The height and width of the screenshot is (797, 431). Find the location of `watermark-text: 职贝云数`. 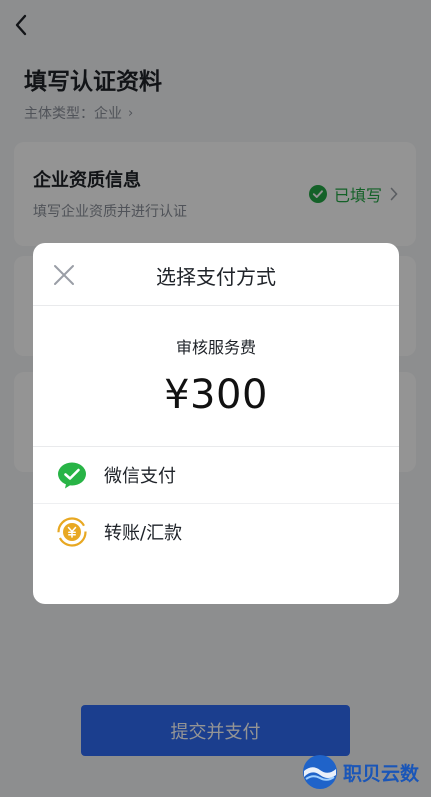

watermark-text: 职贝云数 is located at coordinates (381, 773).